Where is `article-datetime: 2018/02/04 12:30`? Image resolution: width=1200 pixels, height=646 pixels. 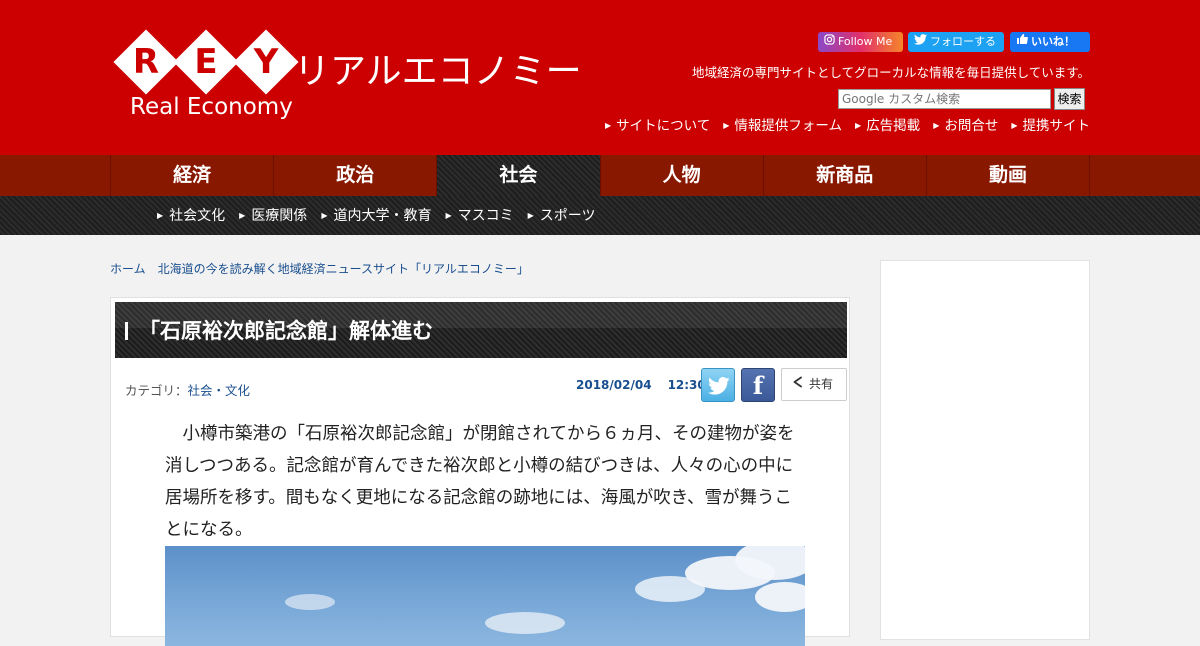
article-datetime: 2018/02/04 12:30 is located at coordinates (641, 385).